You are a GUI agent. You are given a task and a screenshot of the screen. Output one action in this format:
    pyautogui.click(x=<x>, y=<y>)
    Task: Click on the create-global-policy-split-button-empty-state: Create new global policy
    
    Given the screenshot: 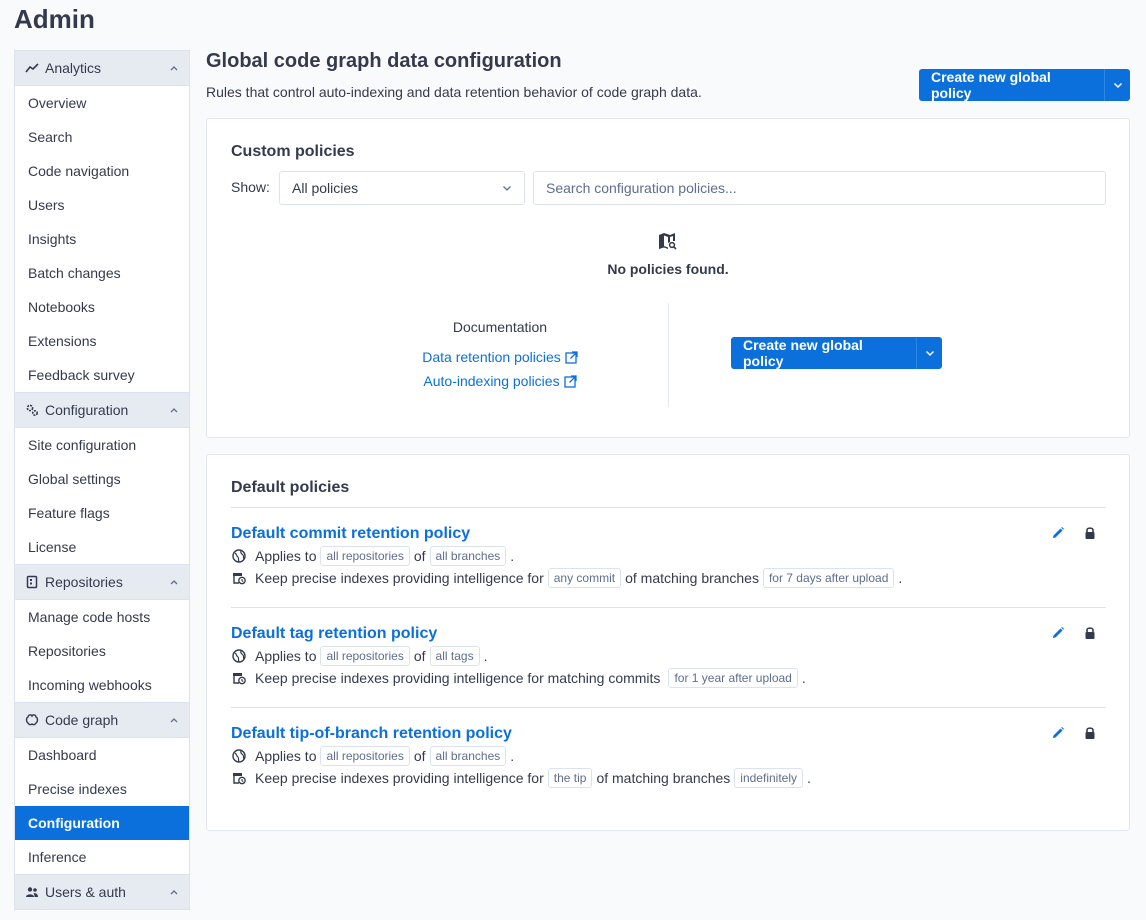 What is the action you would take?
    pyautogui.click(x=836, y=353)
    